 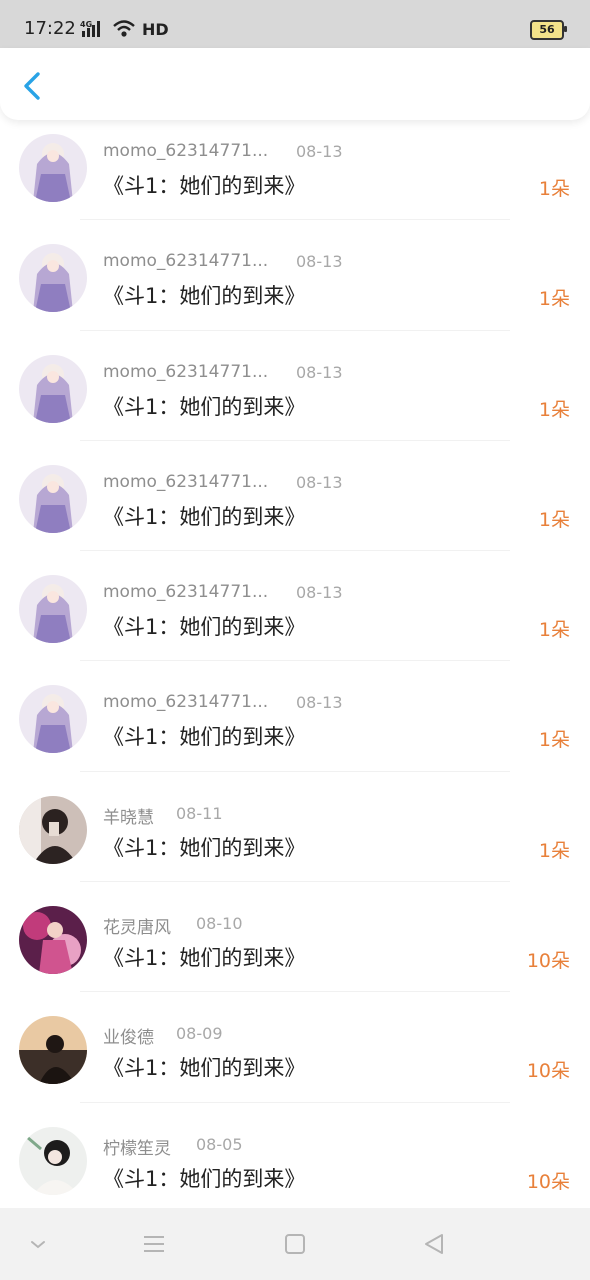 I want to click on status-bar: 17:22 4G HD 56, so click(x=295, y=24).